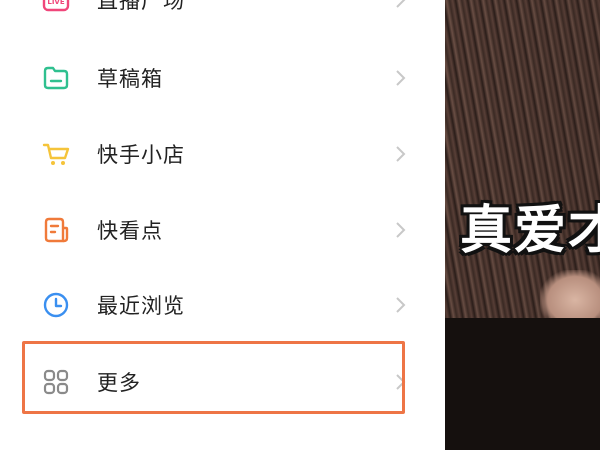 The image size is (600, 450). I want to click on menu-item-label: 最近浏览, so click(141, 306).